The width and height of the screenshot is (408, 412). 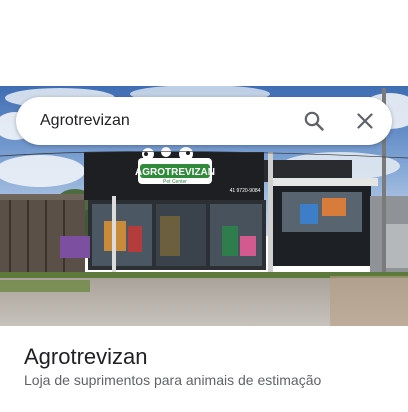 I want to click on place-name: Agrotrevizan, so click(x=86, y=356).